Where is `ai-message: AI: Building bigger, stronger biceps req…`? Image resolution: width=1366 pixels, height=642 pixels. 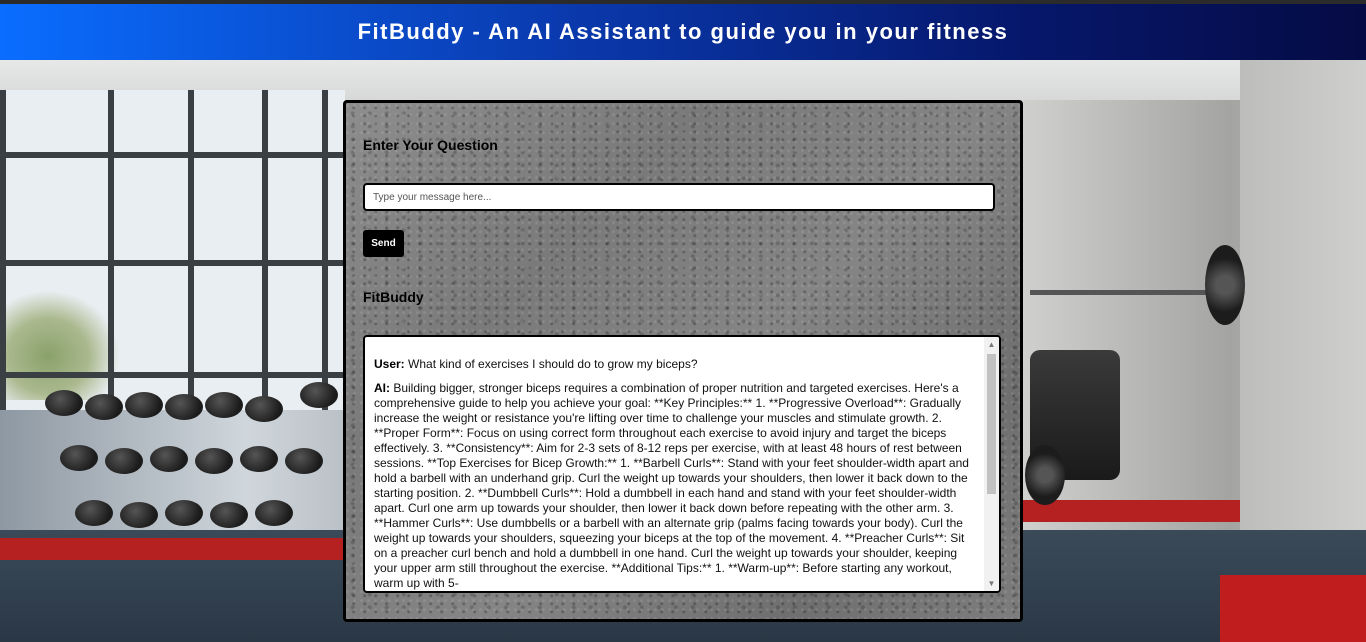 ai-message: AI: Building bigger, stronger biceps req… is located at coordinates (677, 486).